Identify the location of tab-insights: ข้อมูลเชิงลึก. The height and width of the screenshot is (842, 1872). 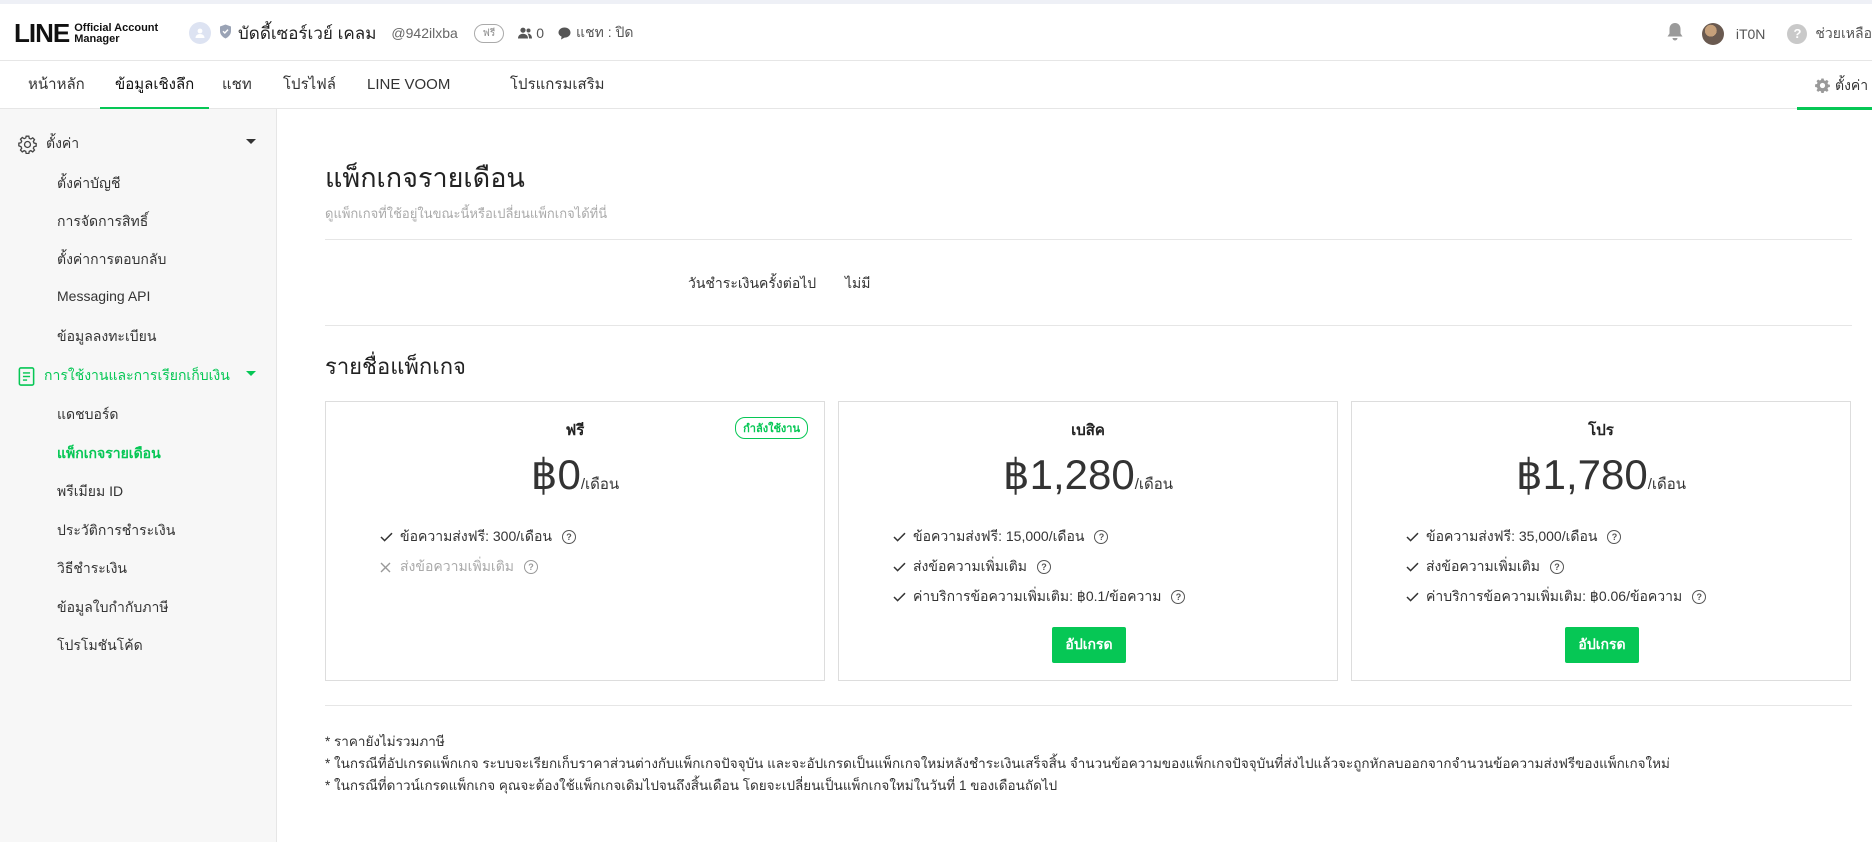
(155, 86).